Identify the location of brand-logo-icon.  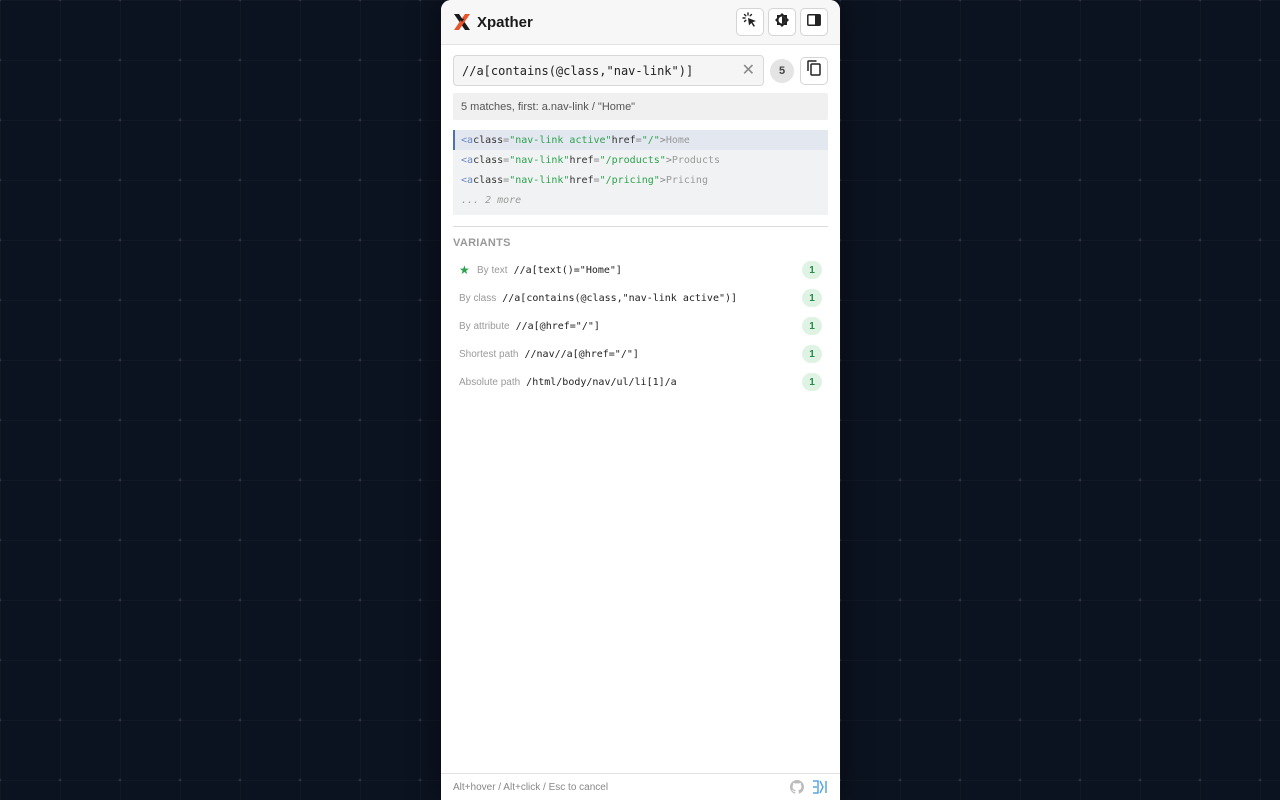
(820, 787).